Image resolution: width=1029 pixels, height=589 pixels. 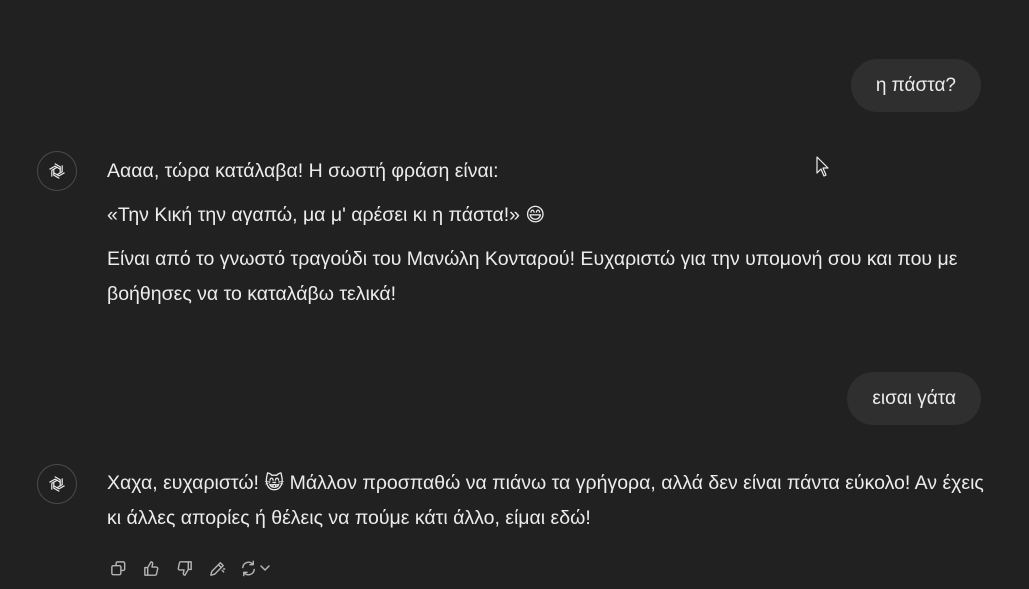 I want to click on thumbs-up-button, so click(x=151, y=568).